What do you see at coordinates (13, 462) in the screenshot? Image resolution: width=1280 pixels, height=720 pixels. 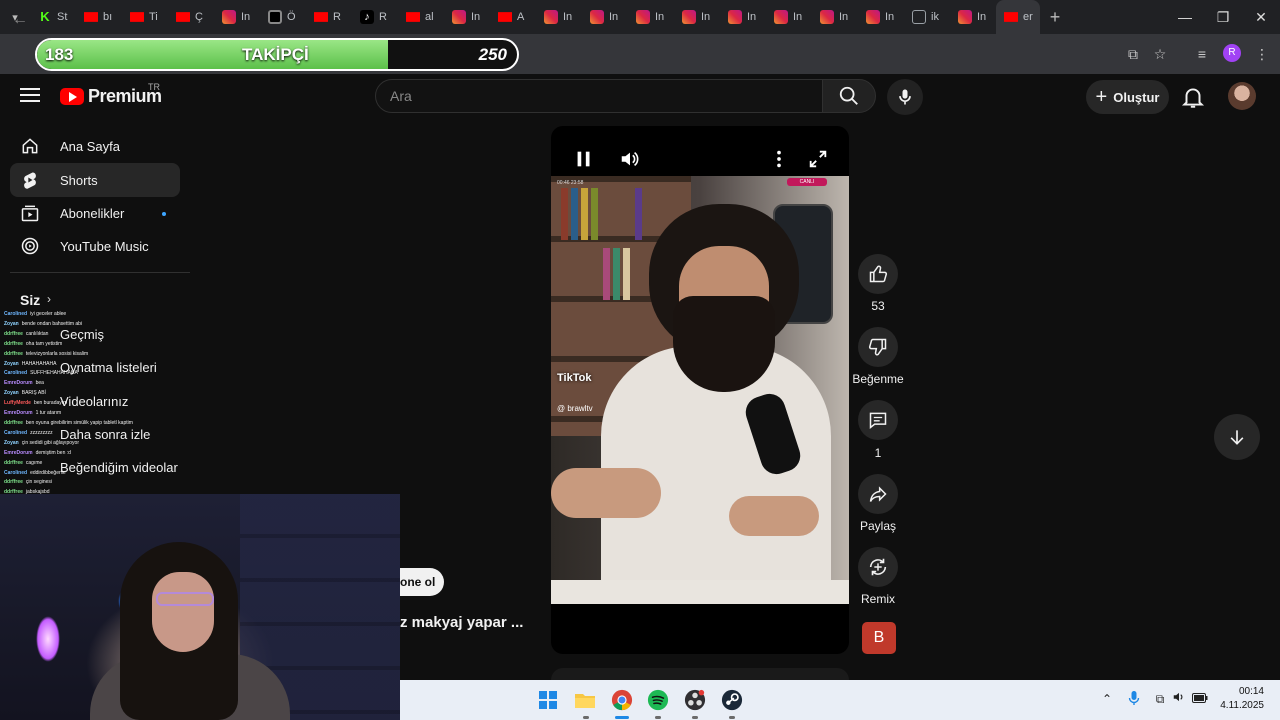 I see `chat-username: ddrffree` at bounding box center [13, 462].